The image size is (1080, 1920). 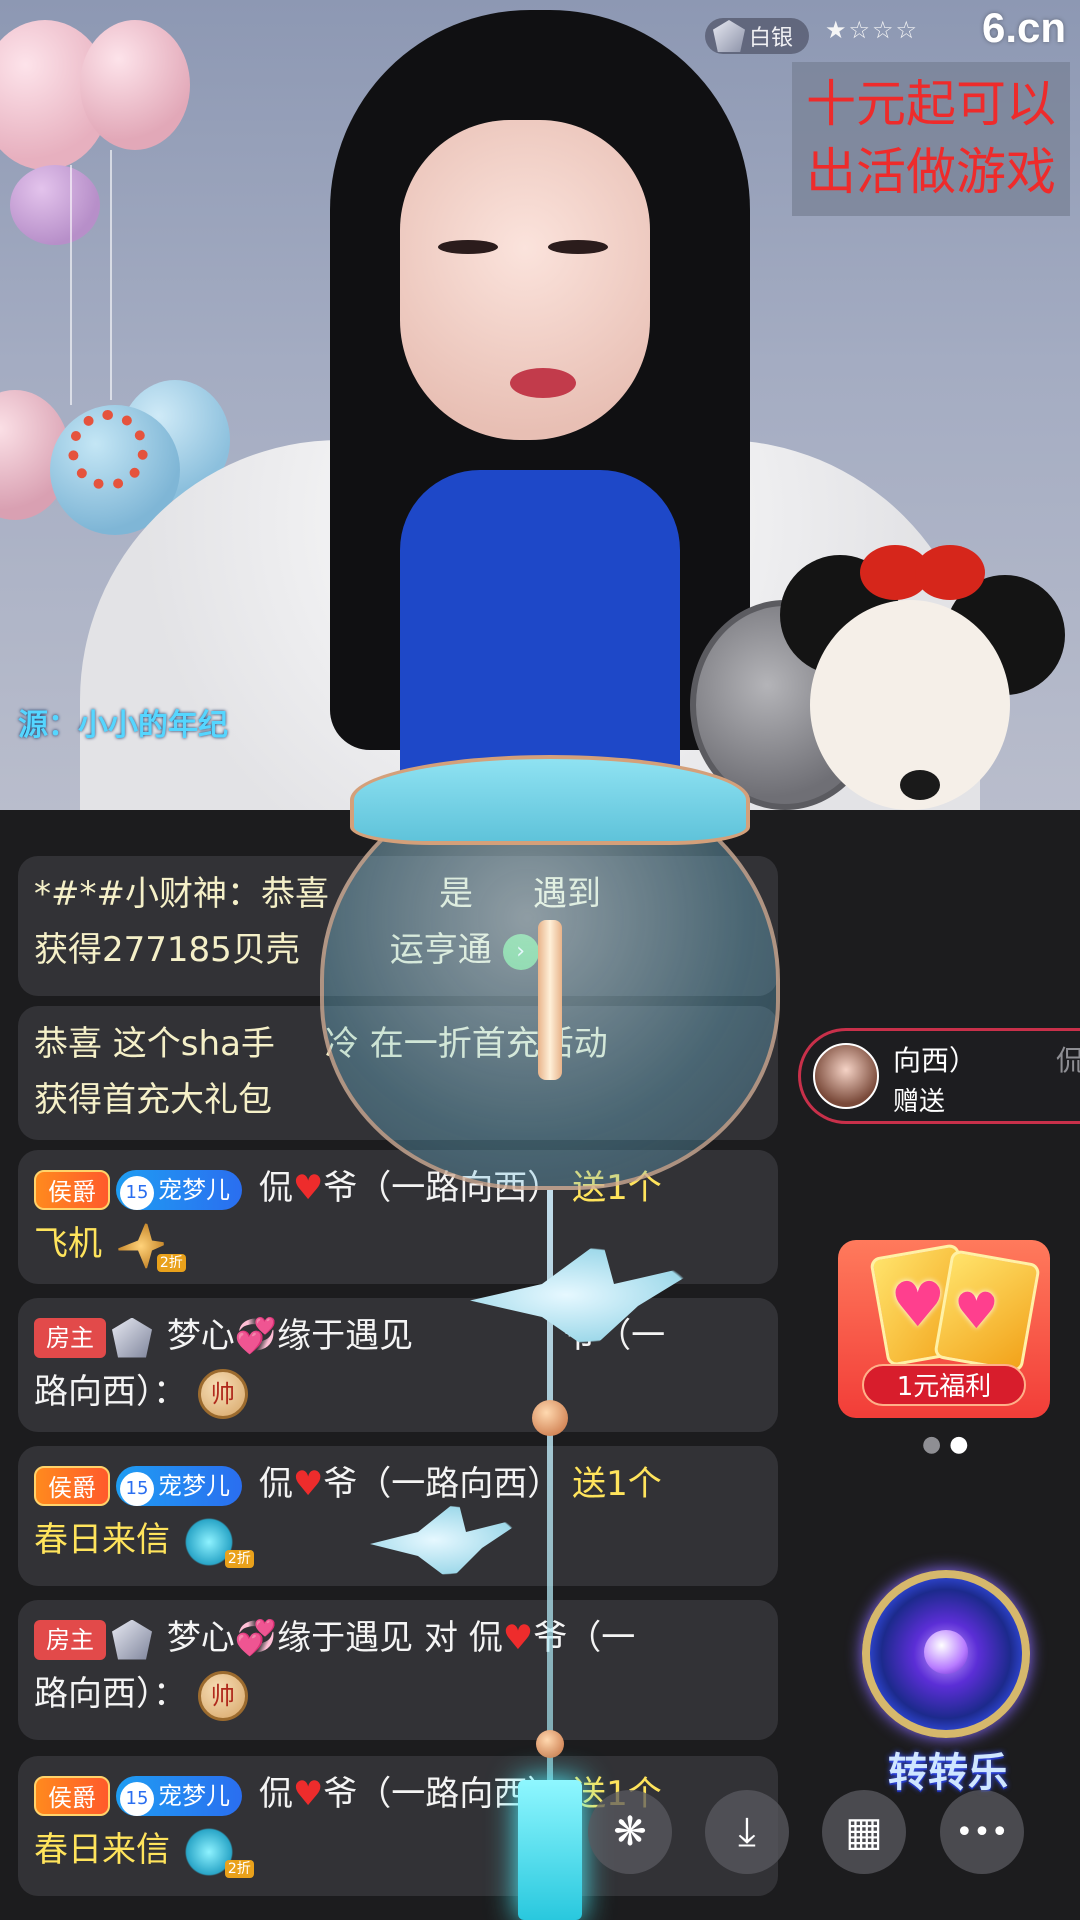 I want to click on plush-nose, so click(x=920, y=785).